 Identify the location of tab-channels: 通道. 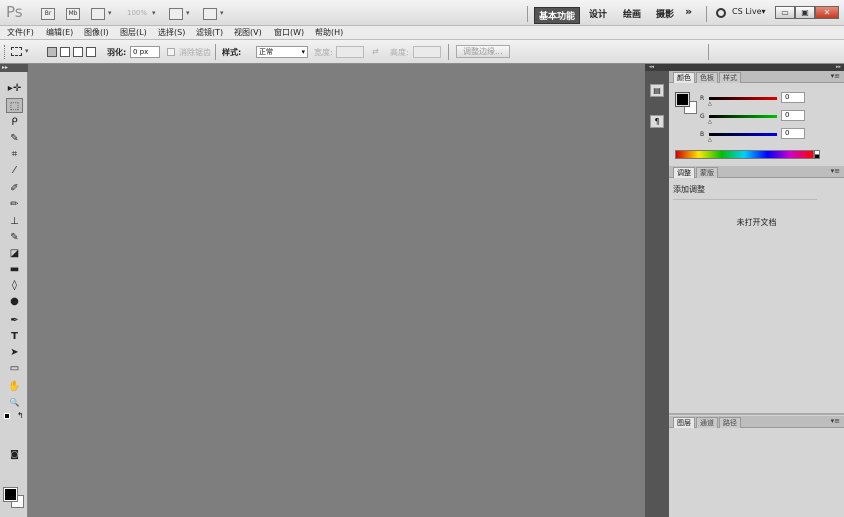
(707, 422).